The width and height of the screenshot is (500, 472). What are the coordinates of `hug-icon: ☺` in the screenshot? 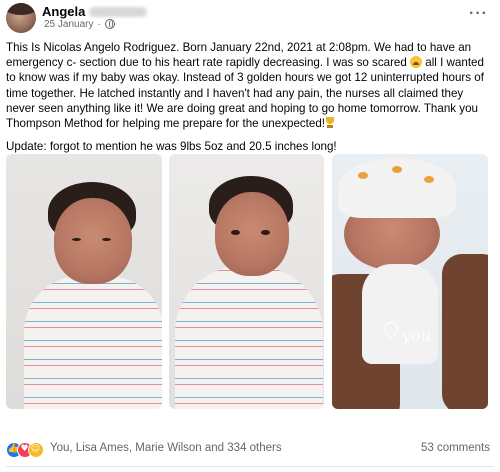 It's located at (35, 449).